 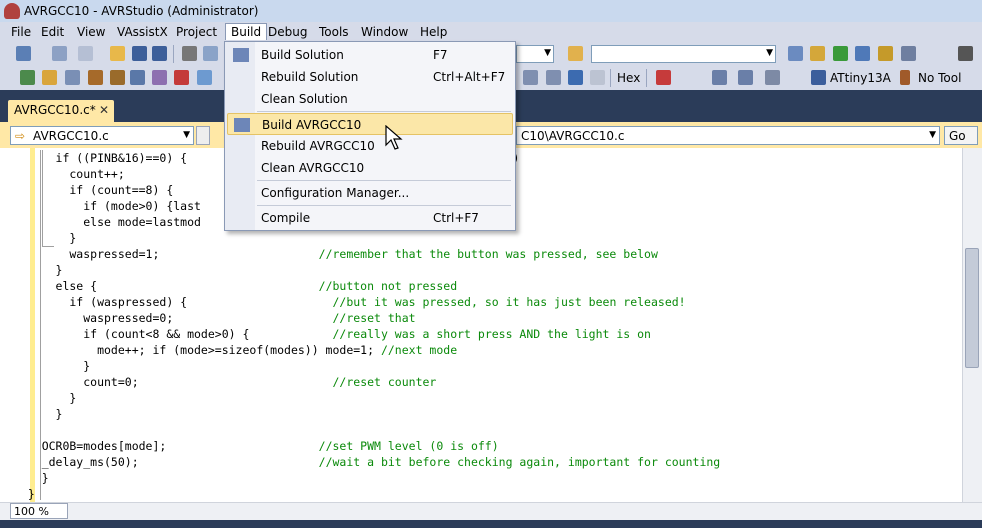 What do you see at coordinates (236, 286) in the screenshot?
I see `code-line: else { //button not pressed` at bounding box center [236, 286].